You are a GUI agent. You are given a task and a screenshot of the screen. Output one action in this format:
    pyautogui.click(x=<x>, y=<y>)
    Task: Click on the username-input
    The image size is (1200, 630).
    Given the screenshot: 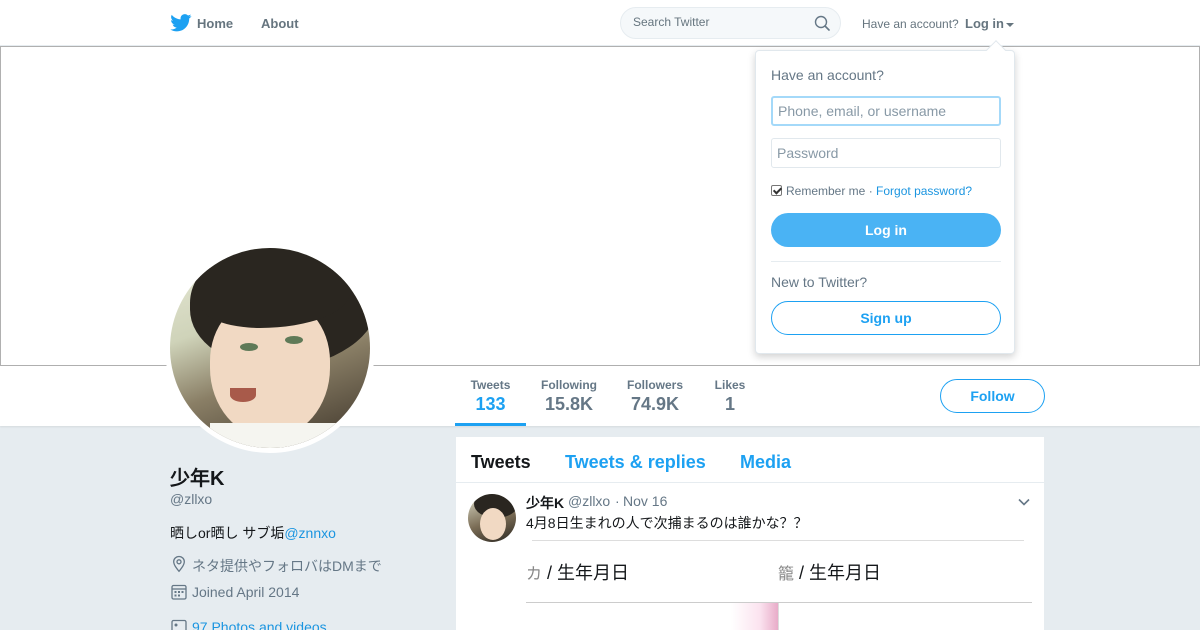 What is the action you would take?
    pyautogui.click(x=886, y=111)
    